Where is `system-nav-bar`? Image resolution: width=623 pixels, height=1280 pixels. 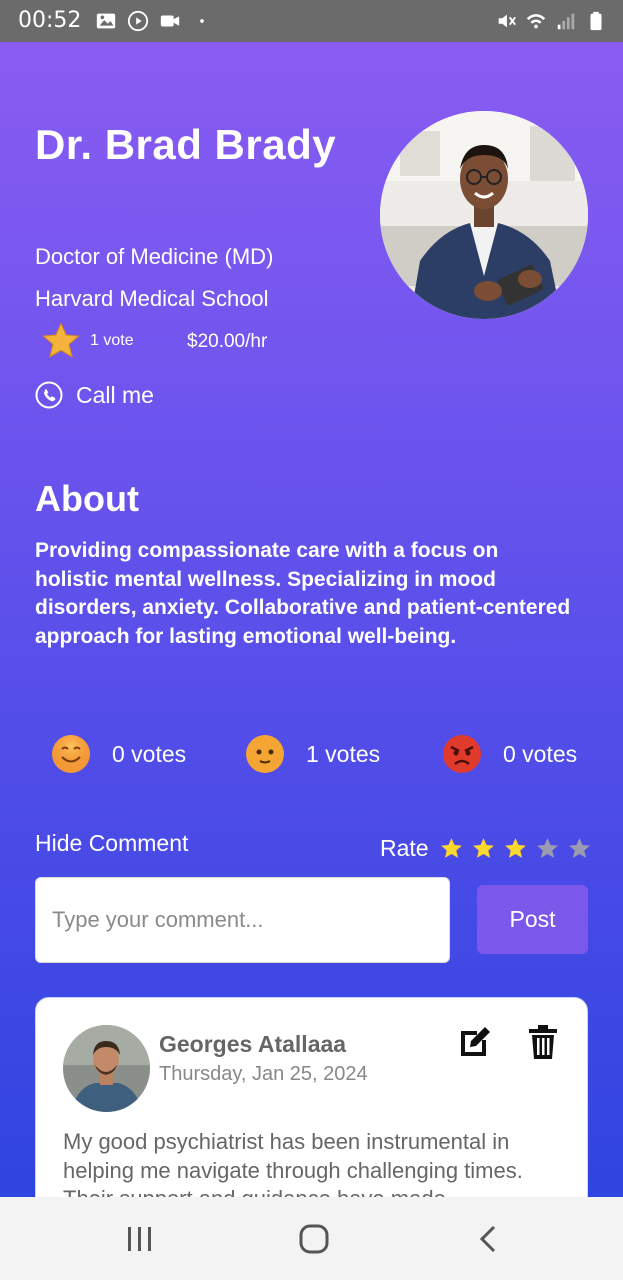
system-nav-bar is located at coordinates (311, 1238).